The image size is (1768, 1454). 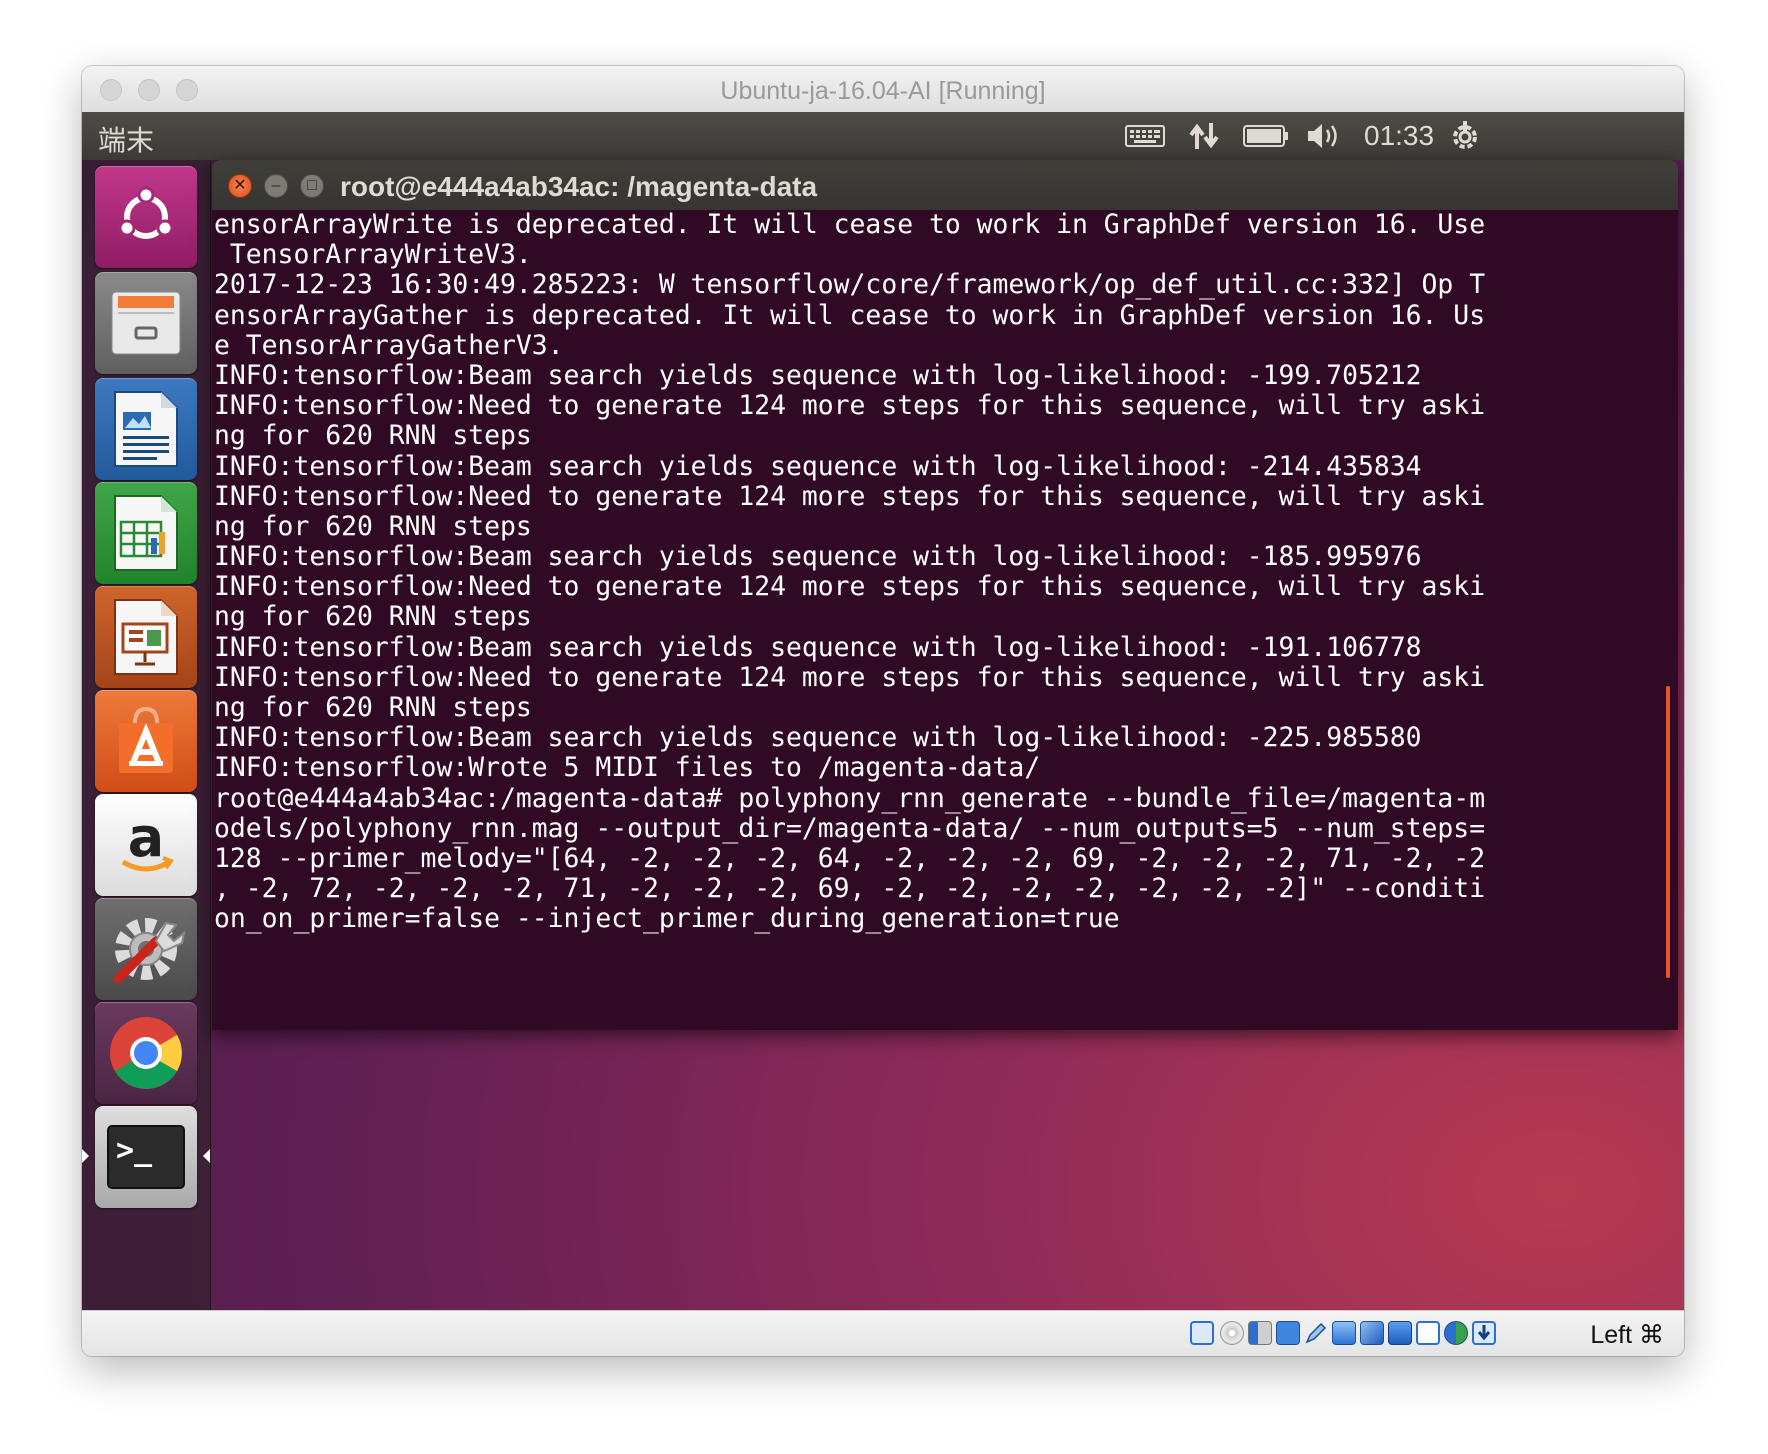 What do you see at coordinates (579, 186) in the screenshot?
I see `terminal-title: root@e444a4ab34ac: /magenta-data` at bounding box center [579, 186].